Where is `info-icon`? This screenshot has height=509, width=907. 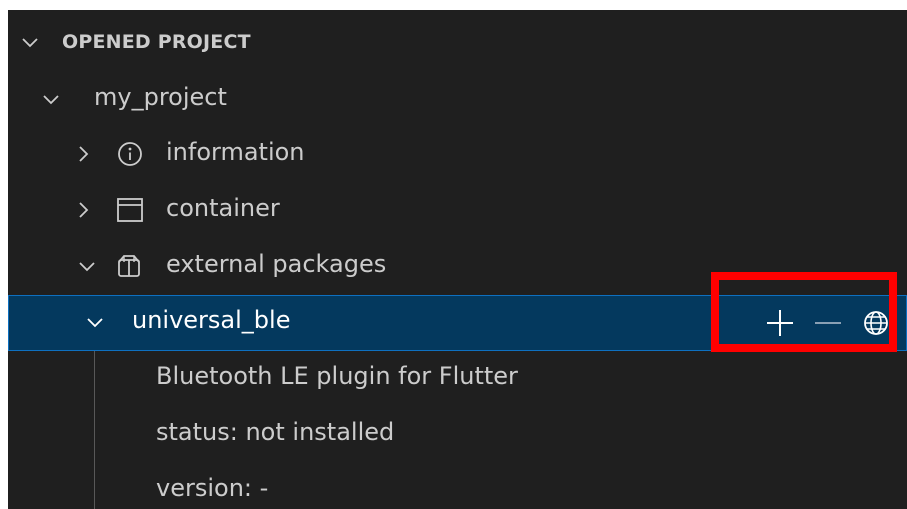
info-icon is located at coordinates (130, 154).